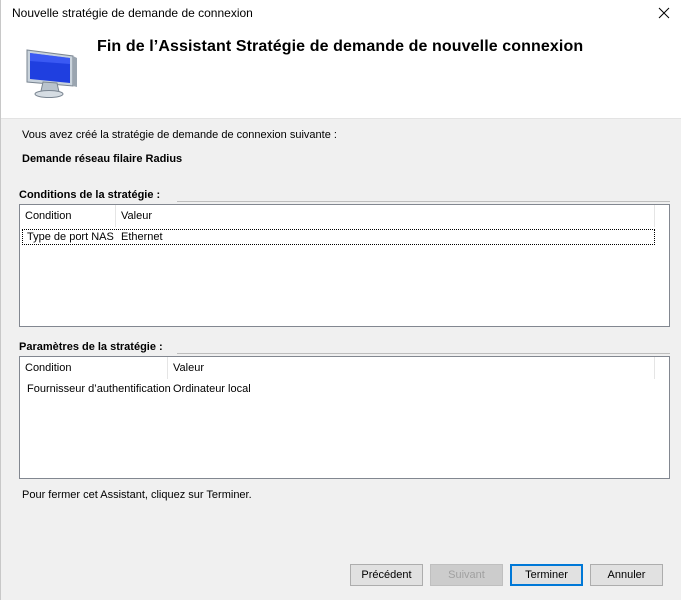 The width and height of the screenshot is (681, 600). I want to click on conditions-divider, so click(423, 201).